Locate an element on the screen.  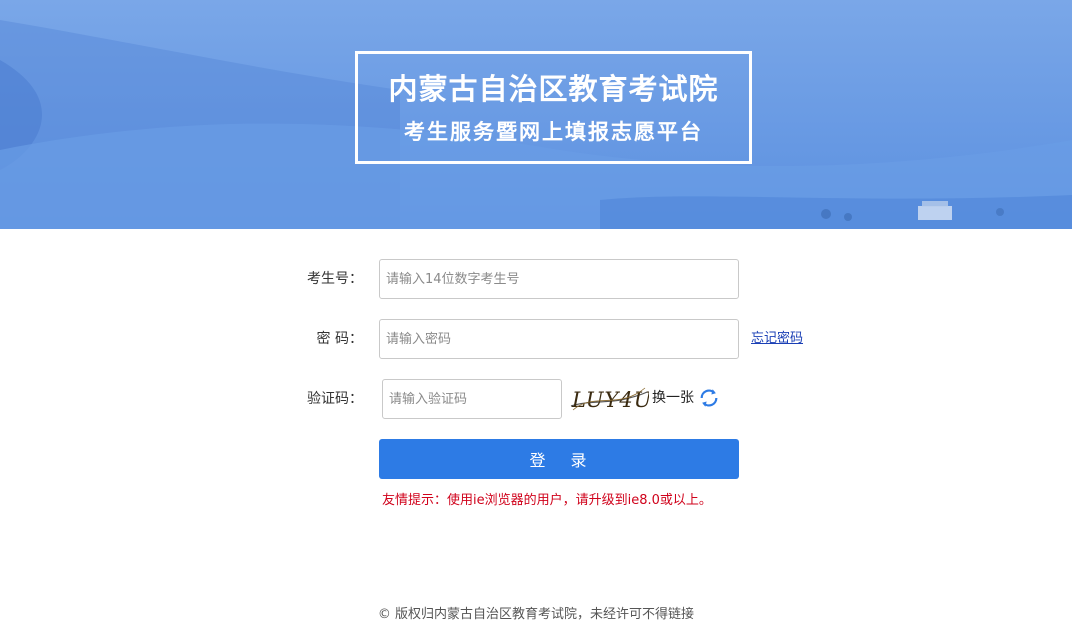
footer-copyright: © 版权归内蒙古自治区教育考试院，未经许可不得链接 is located at coordinates (536, 614).